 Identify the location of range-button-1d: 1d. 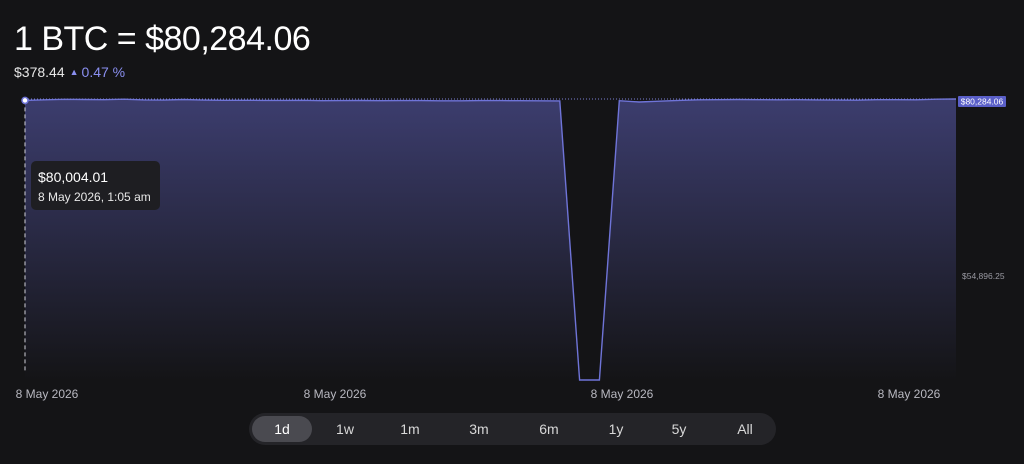
(282, 429).